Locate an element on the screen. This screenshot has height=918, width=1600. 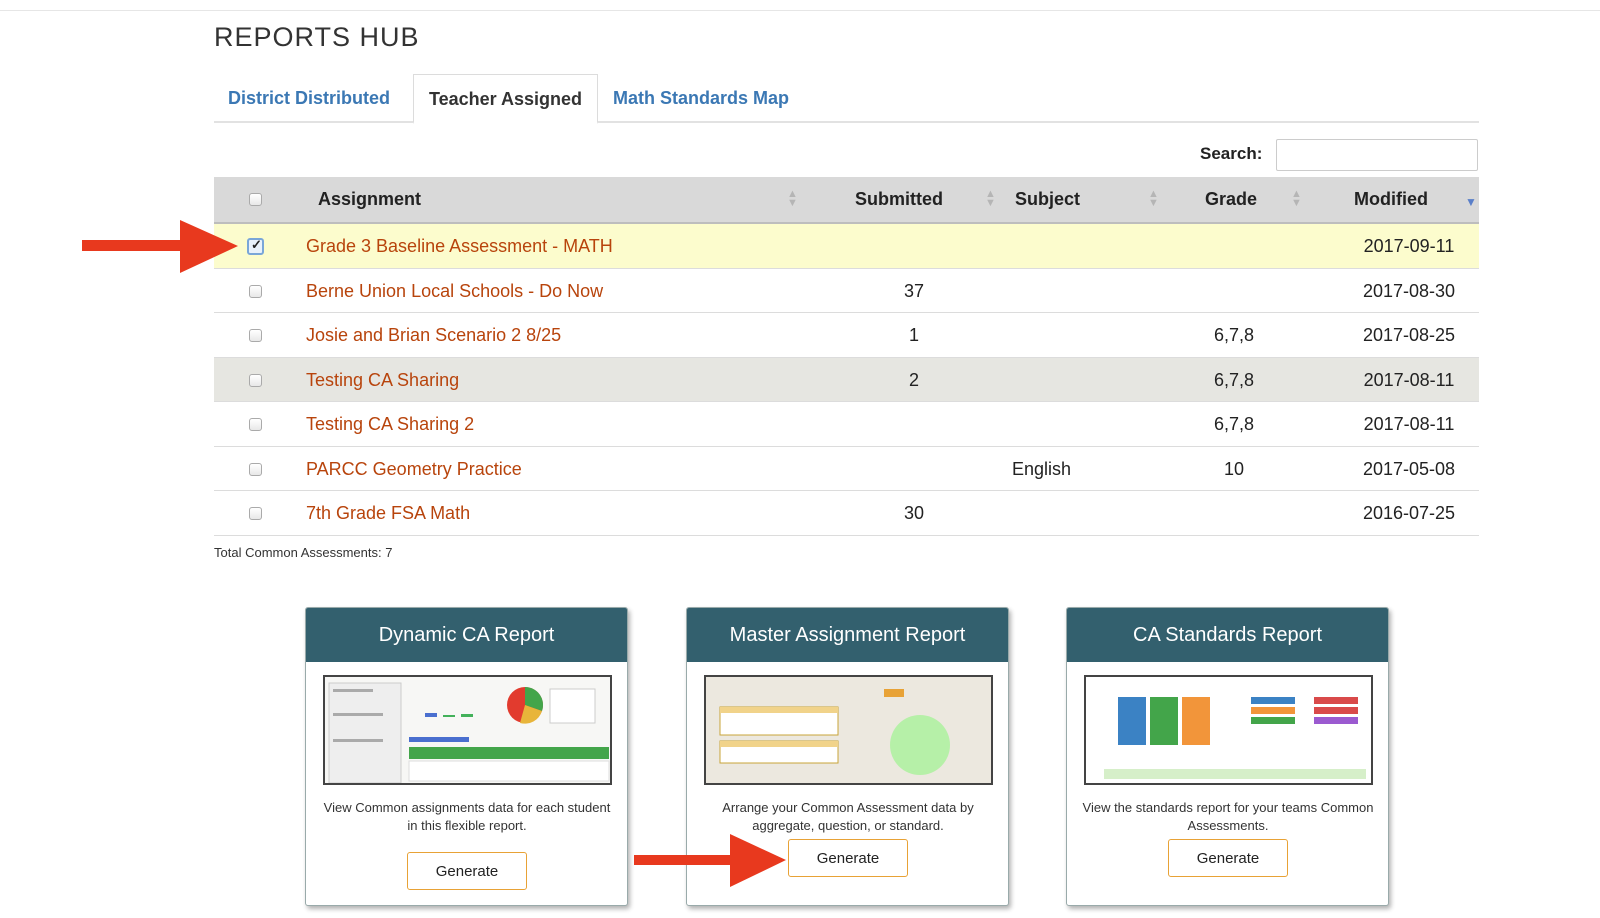
page-title: REPORTS HUB is located at coordinates (317, 37).